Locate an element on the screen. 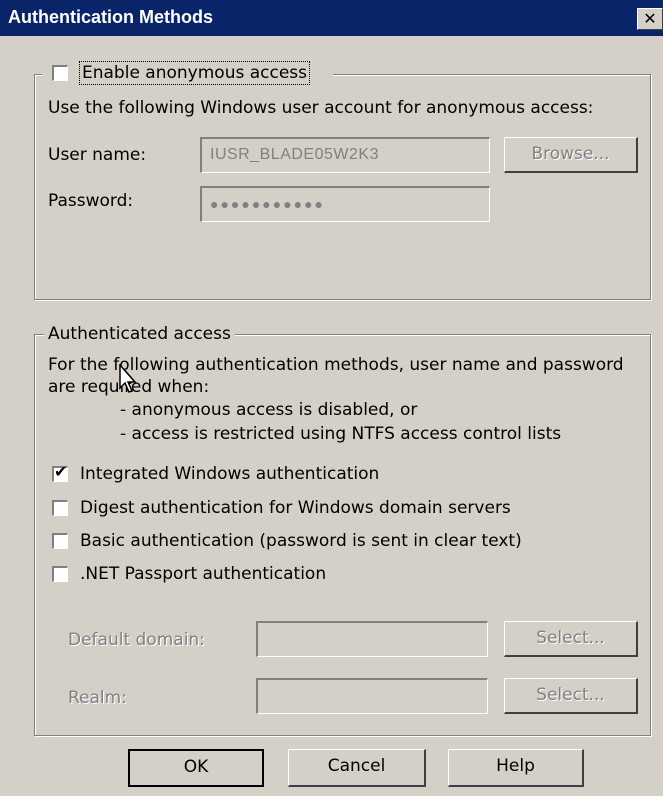 Image resolution: width=663 pixels, height=796 pixels. password-field: ●●●●●●●●●●● is located at coordinates (345, 204).